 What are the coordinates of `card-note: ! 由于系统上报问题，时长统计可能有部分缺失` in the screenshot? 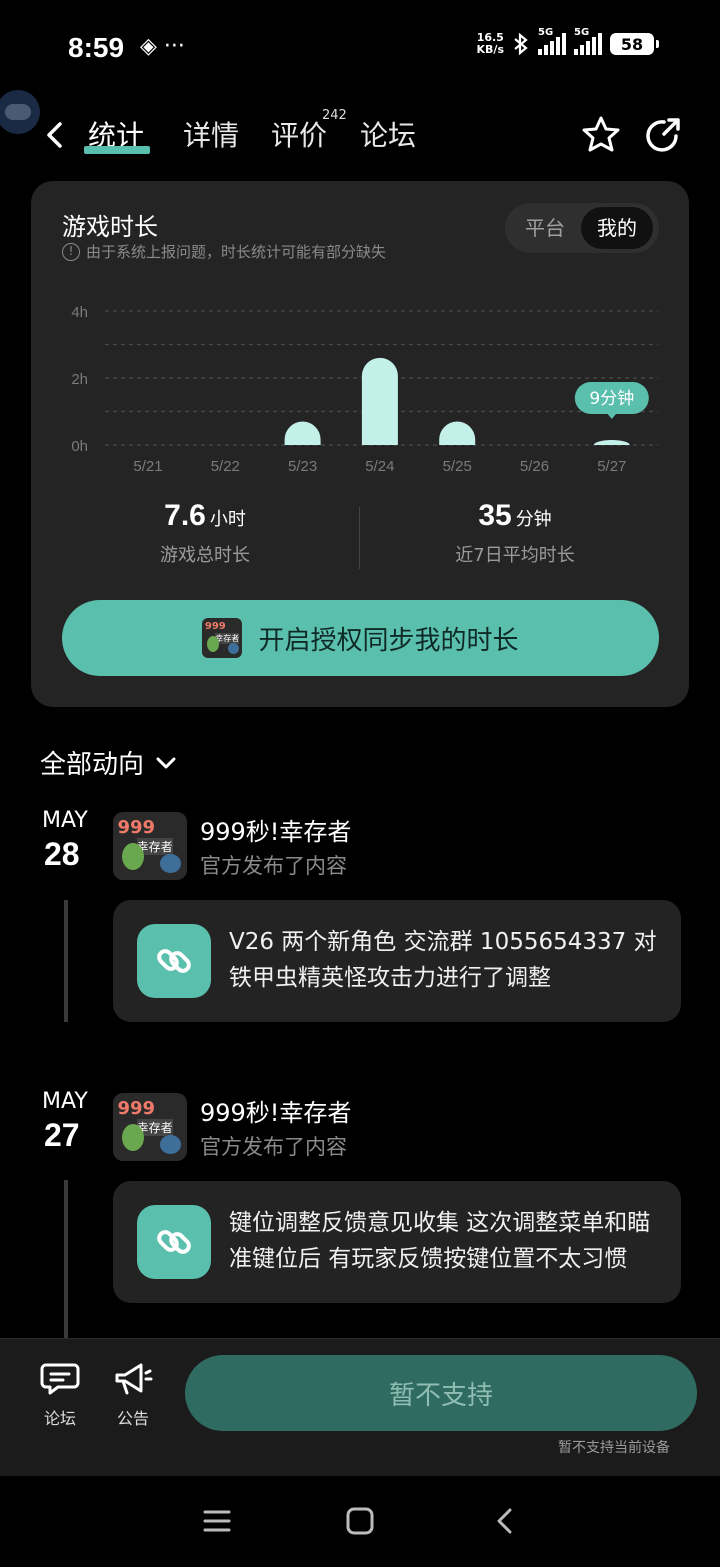 It's located at (224, 251).